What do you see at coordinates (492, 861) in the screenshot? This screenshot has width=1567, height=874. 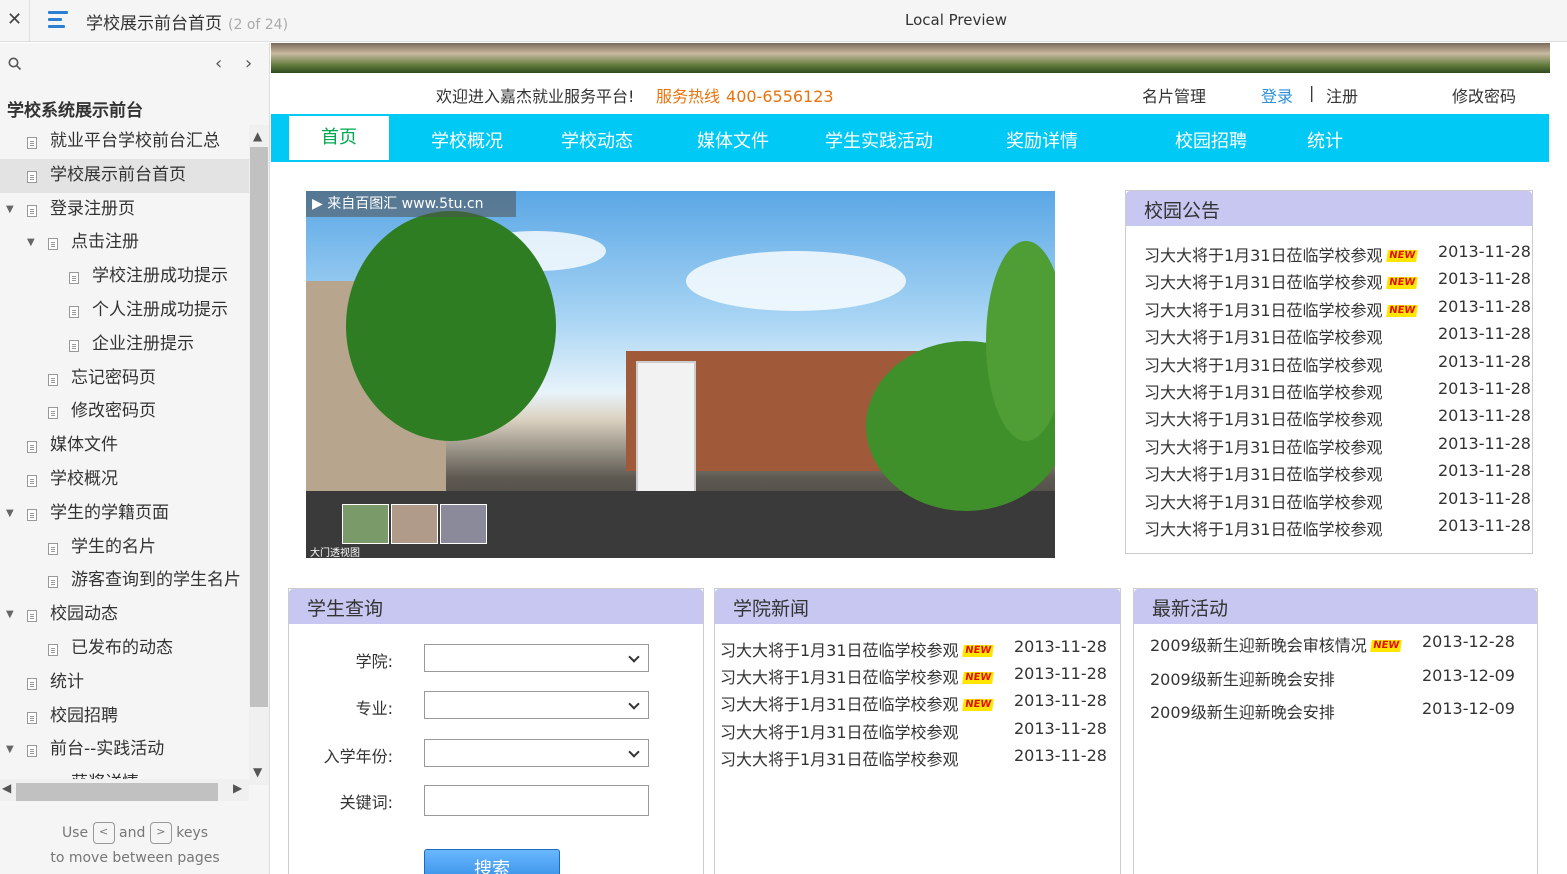 I see `search-button: 搜索` at bounding box center [492, 861].